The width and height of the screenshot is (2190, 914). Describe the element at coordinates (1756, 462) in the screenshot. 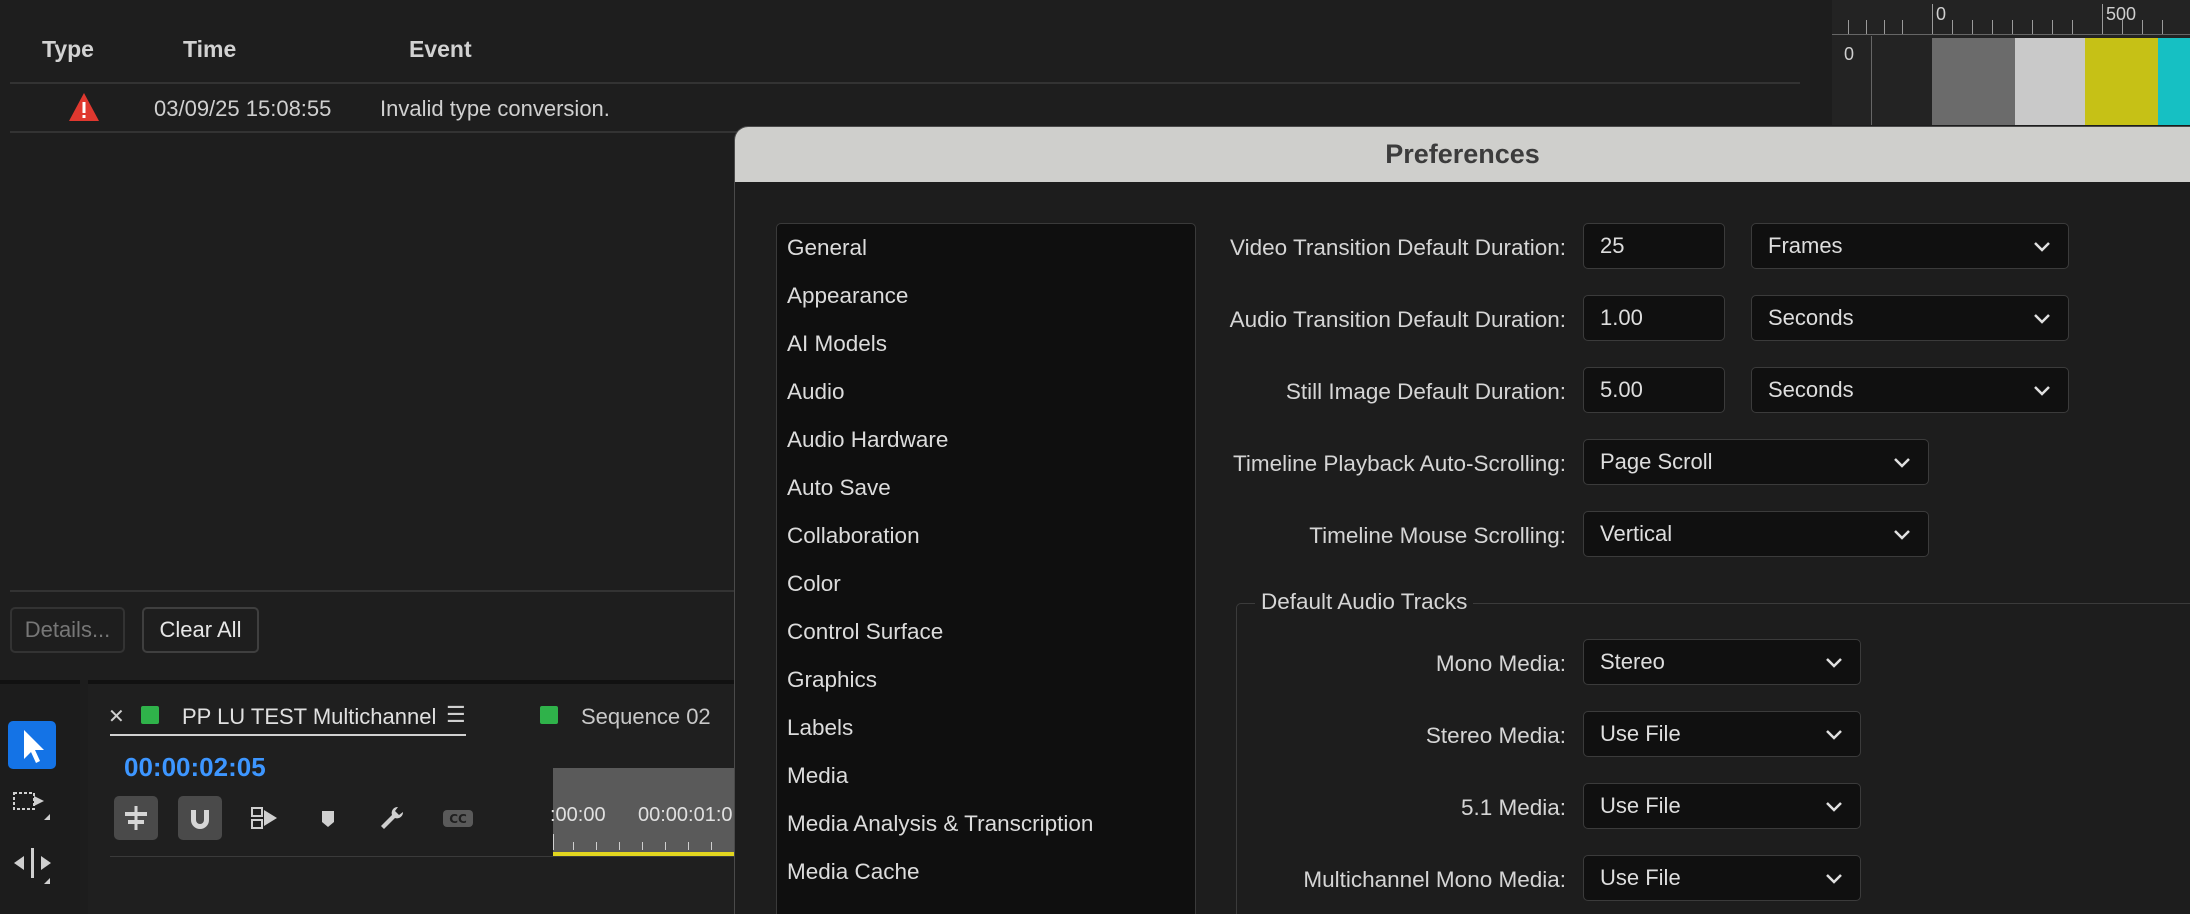

I see `auto-scrolling-dropdown: Page Scroll` at that location.